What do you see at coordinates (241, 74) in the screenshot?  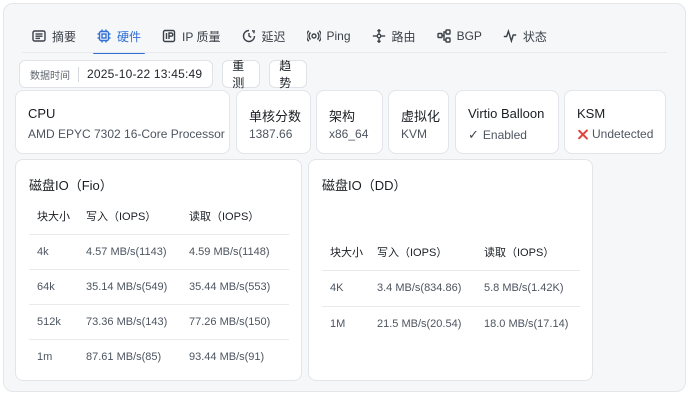 I see `retest-button: 重测` at bounding box center [241, 74].